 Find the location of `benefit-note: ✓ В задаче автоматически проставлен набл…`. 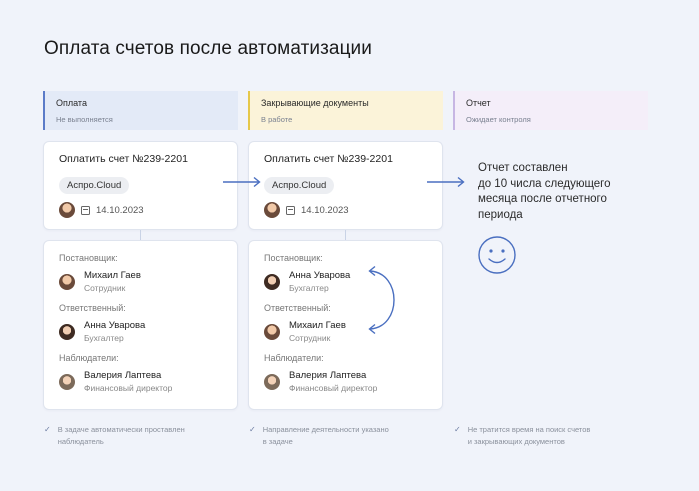

benefit-note: ✓ В задаче автоматически проставлен набл… is located at coordinates (139, 436).